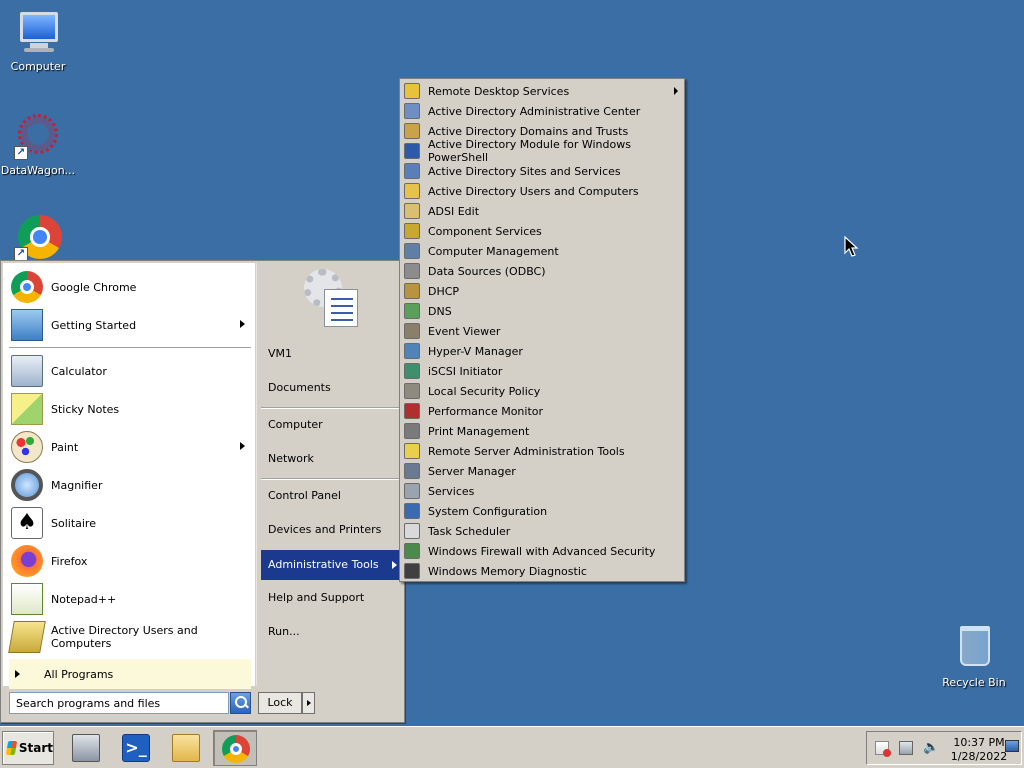 The height and width of the screenshot is (768, 1024). What do you see at coordinates (542, 531) in the screenshot?
I see `admin-tool-item: Task Scheduler` at bounding box center [542, 531].